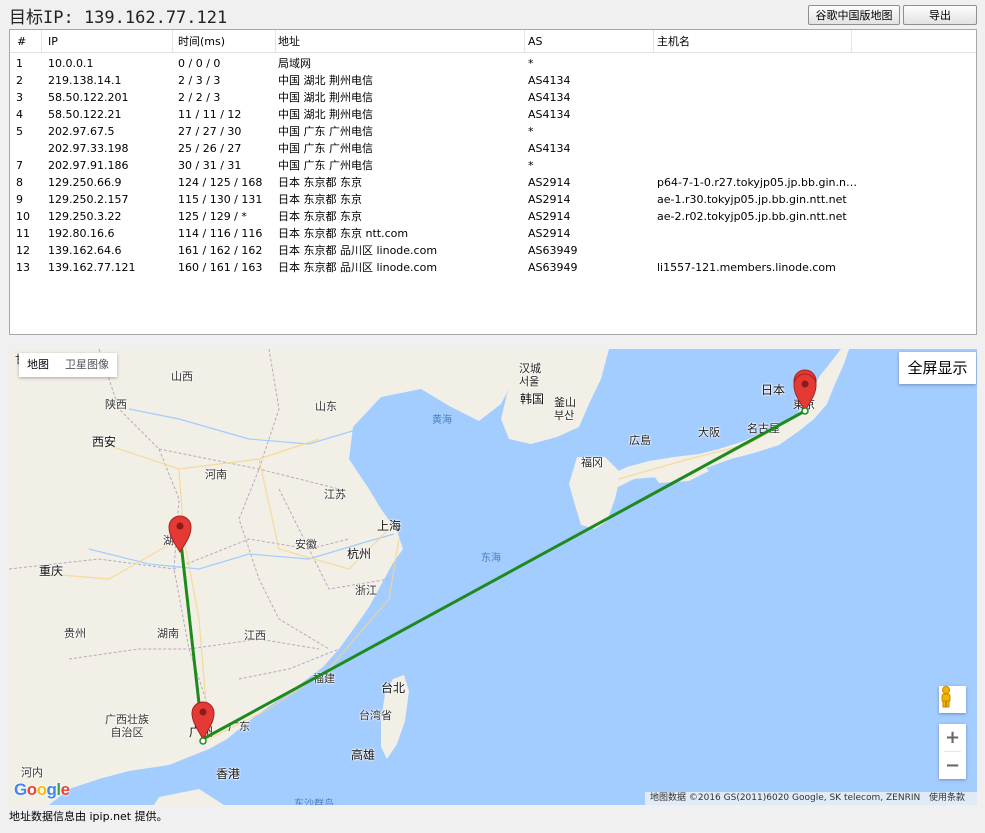 The width and height of the screenshot is (985, 833). Describe the element at coordinates (335, 494) in the screenshot. I see `label-jiangsu: 江苏` at that location.